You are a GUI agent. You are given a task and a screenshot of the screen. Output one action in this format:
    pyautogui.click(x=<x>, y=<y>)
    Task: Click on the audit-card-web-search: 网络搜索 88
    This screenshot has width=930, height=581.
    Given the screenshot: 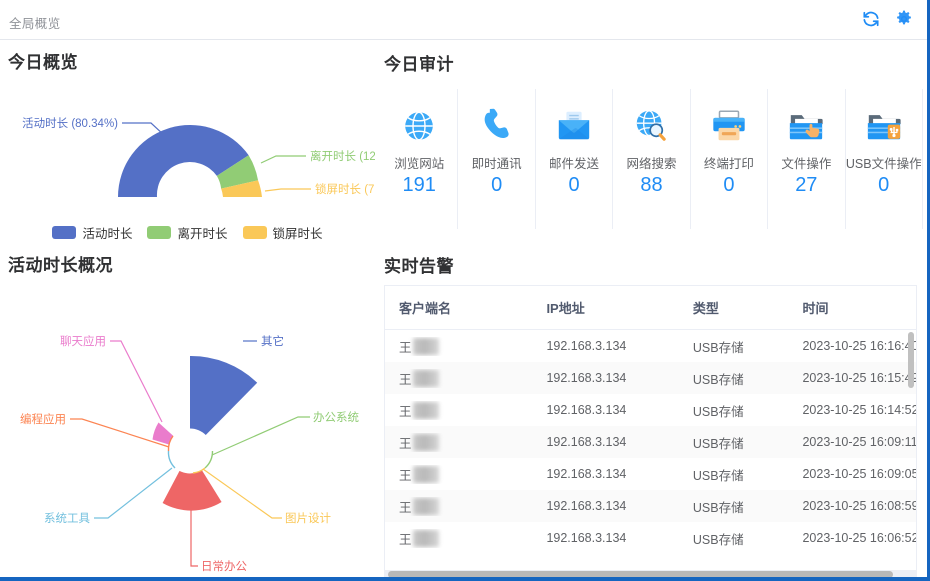 What is the action you would take?
    pyautogui.click(x=650, y=159)
    